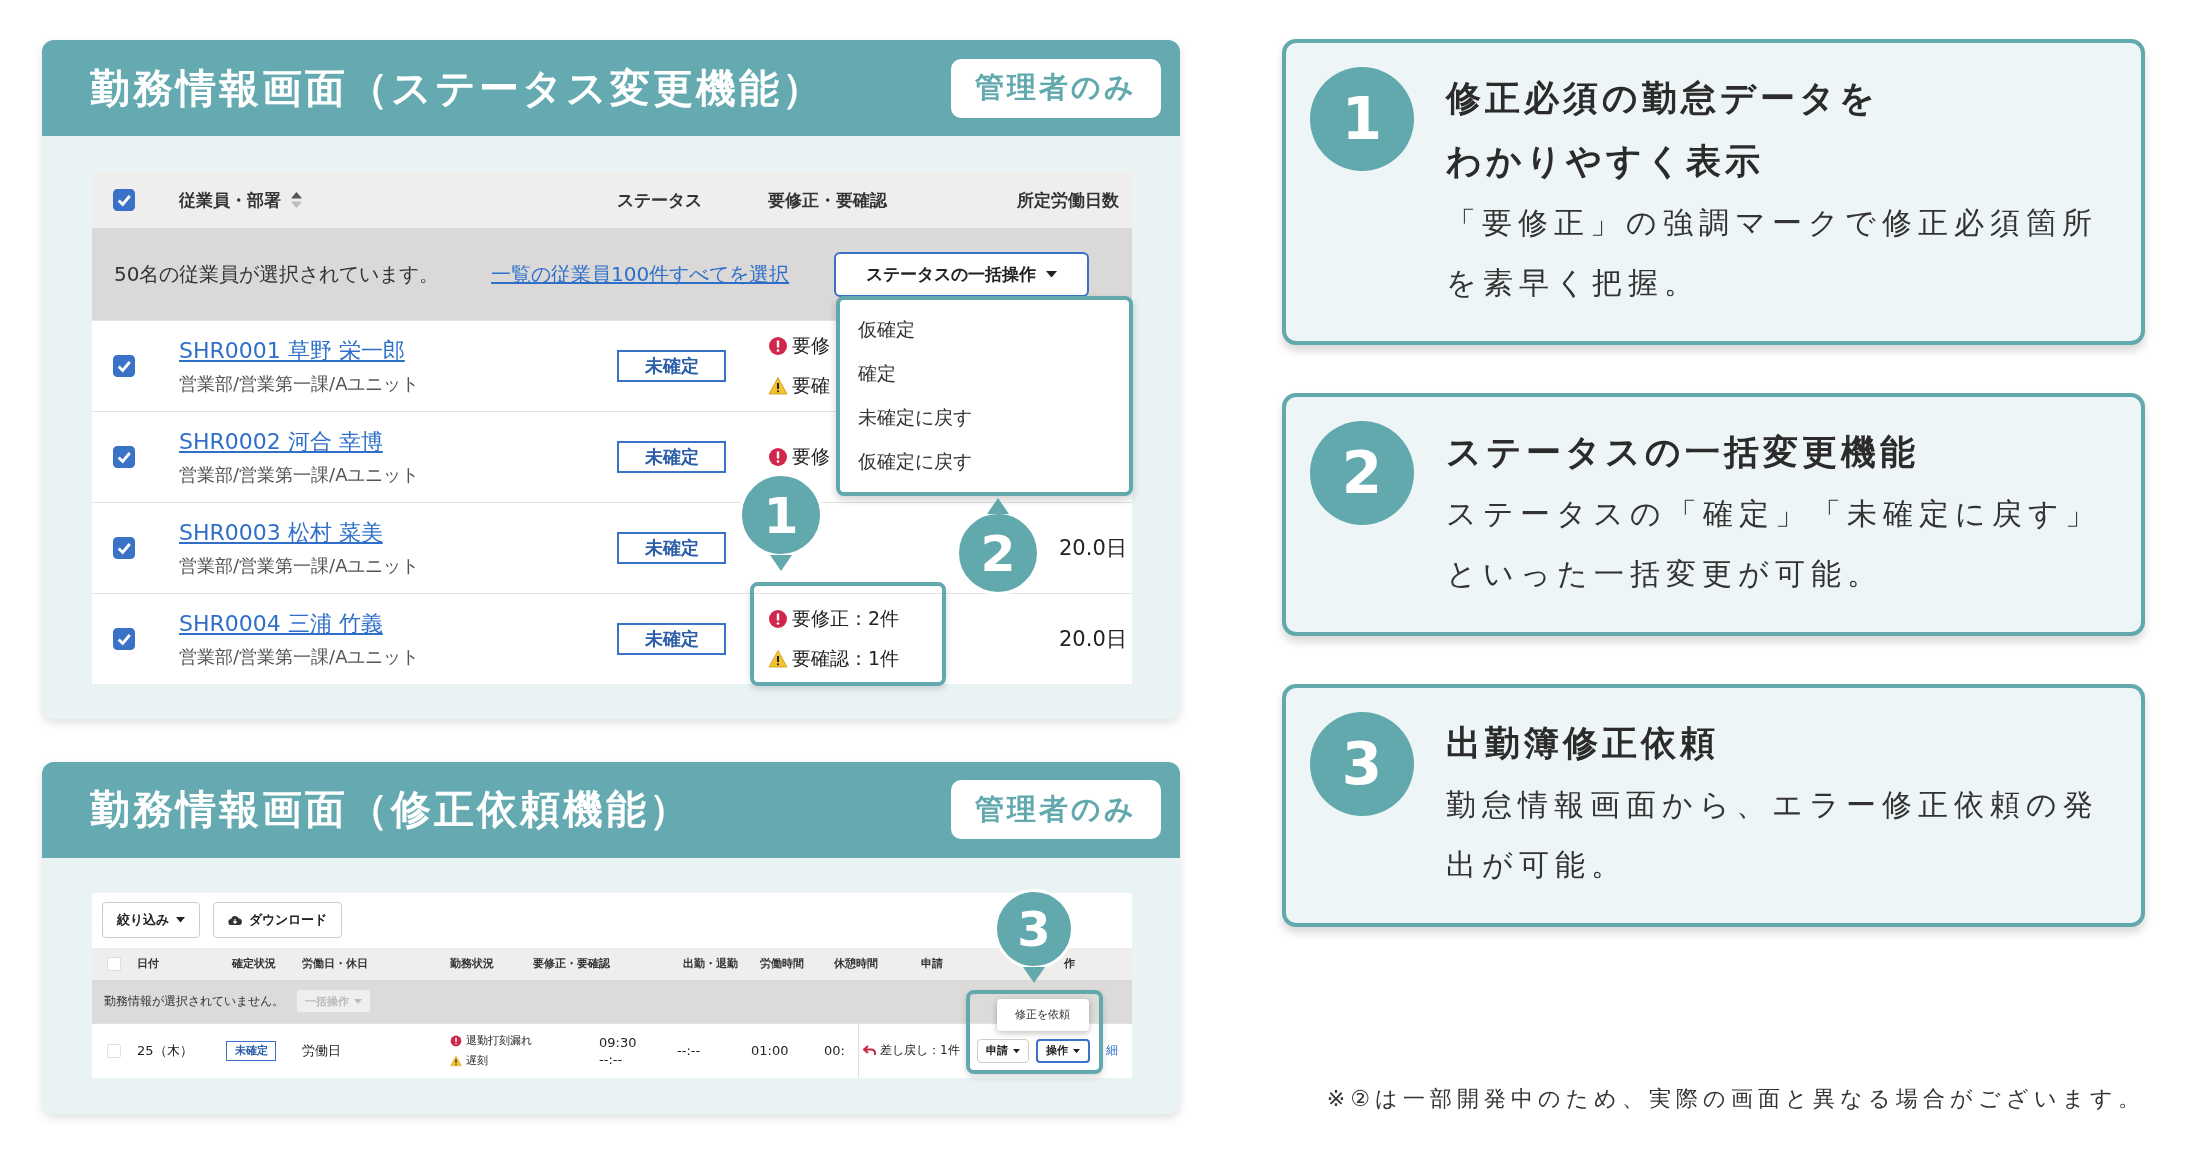  What do you see at coordinates (1773, 835) in the screenshot?
I see `feature-description: 勤怠情報画面から、エラー修正依頼の発出が可能。` at bounding box center [1773, 835].